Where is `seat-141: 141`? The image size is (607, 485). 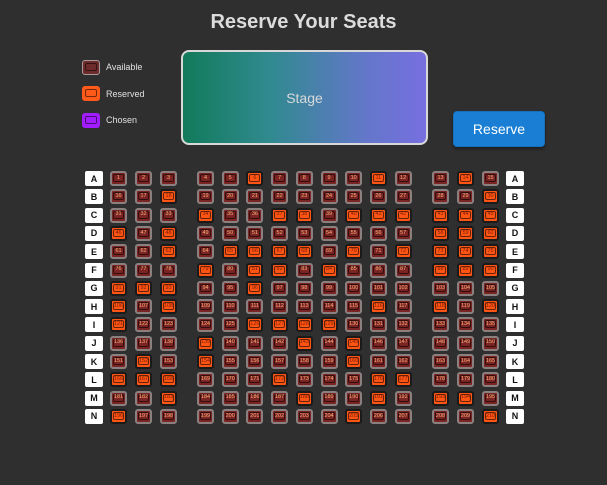 seat-141: 141 is located at coordinates (255, 343).